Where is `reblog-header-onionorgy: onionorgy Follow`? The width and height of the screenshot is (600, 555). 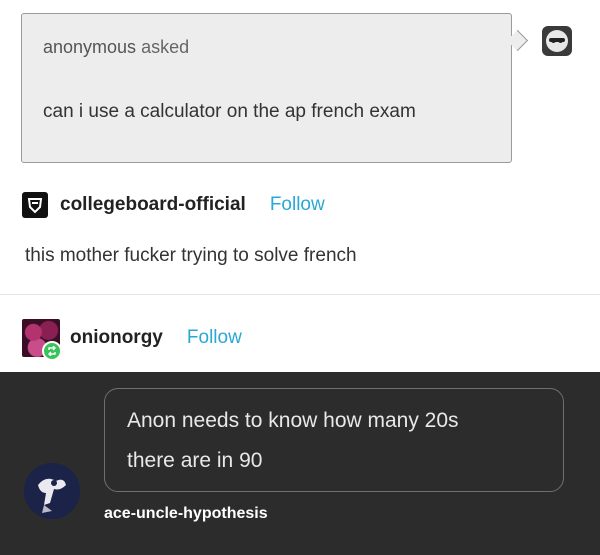 reblog-header-onionorgy: onionorgy Follow is located at coordinates (132, 339).